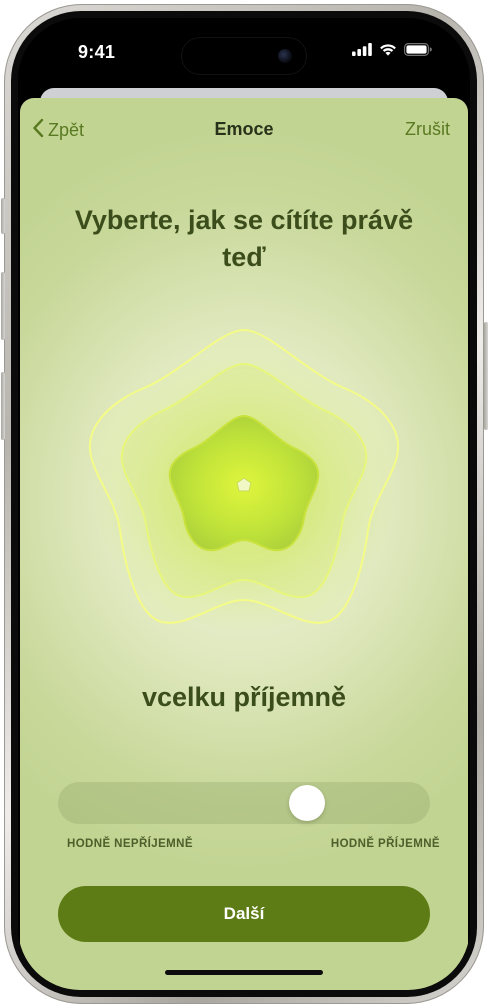 This screenshot has height=1008, width=489. I want to click on selected-mood-label: vcelku příjemně, so click(244, 697).